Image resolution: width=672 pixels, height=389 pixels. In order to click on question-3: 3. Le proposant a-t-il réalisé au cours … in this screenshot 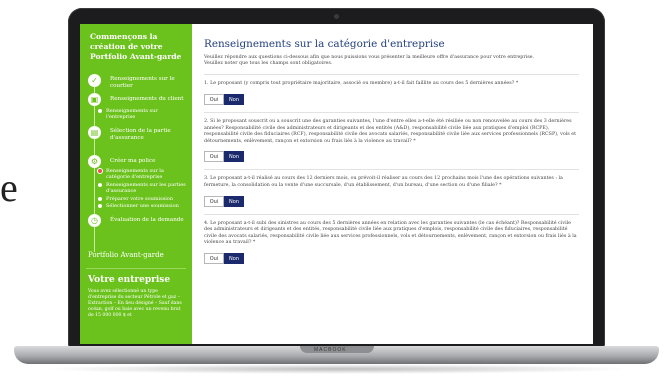, I will do `click(383, 182)`.